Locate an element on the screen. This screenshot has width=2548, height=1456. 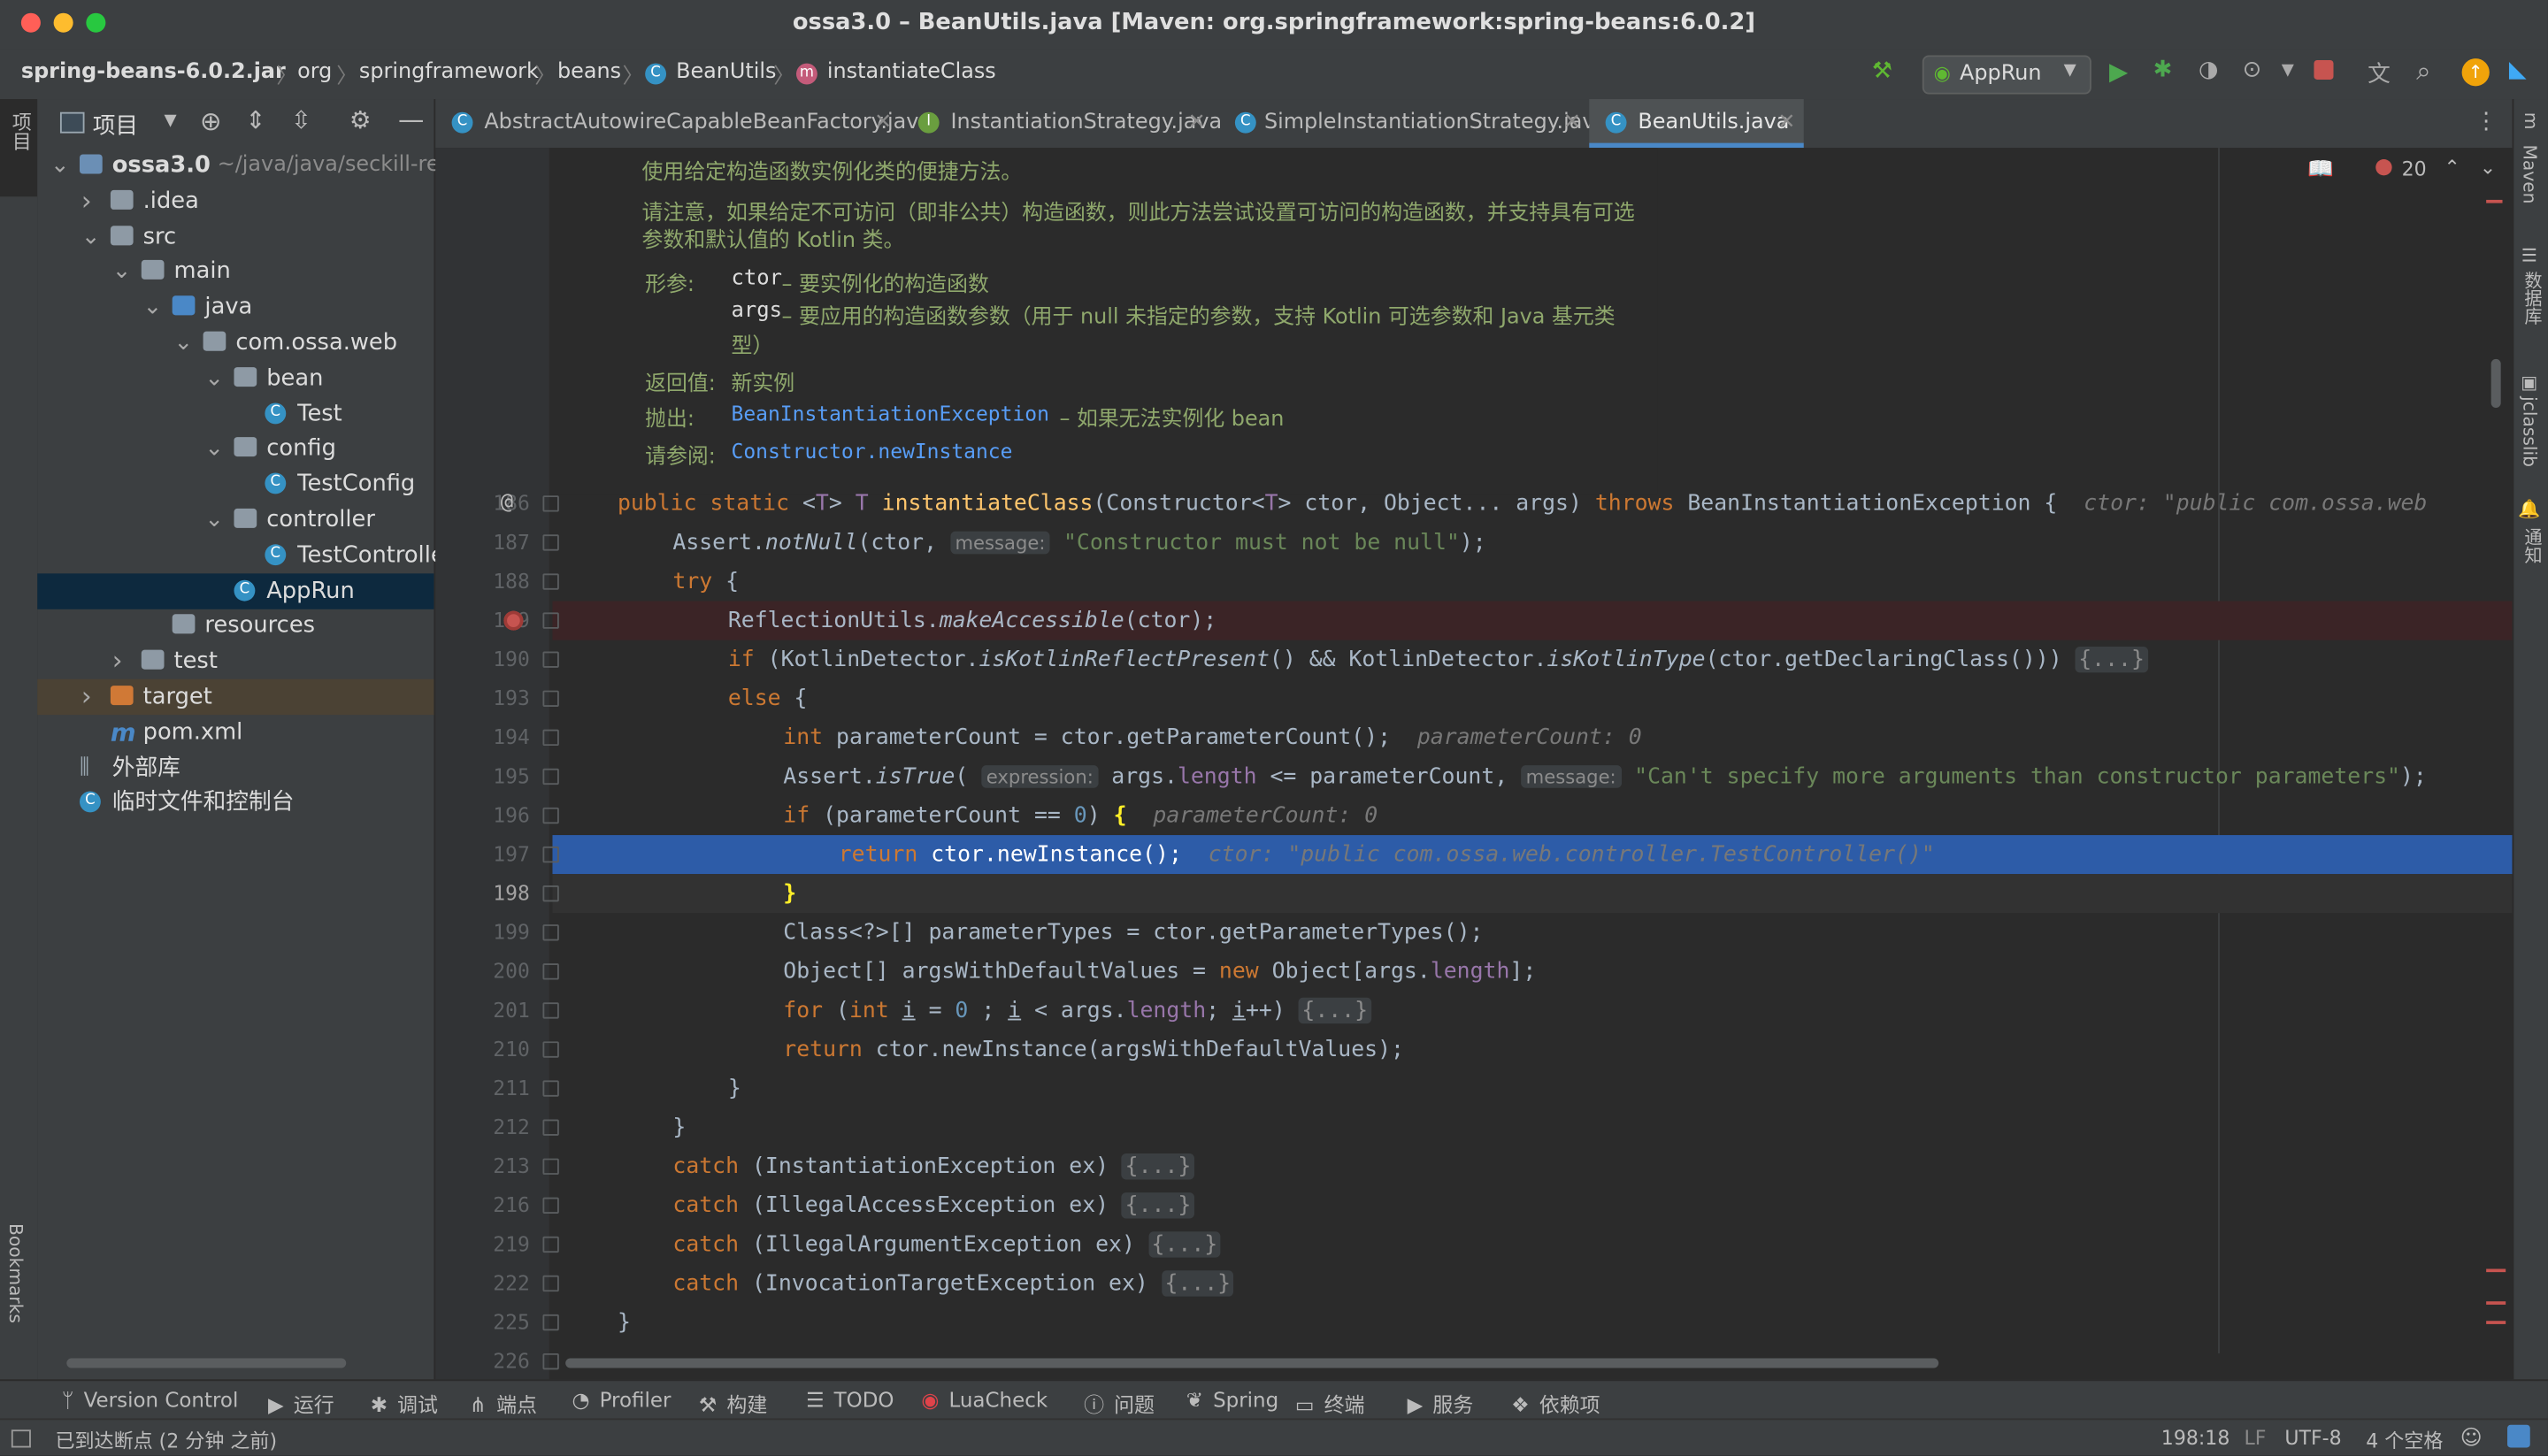
tree-item-java: ⌄ java is located at coordinates (236, 307).